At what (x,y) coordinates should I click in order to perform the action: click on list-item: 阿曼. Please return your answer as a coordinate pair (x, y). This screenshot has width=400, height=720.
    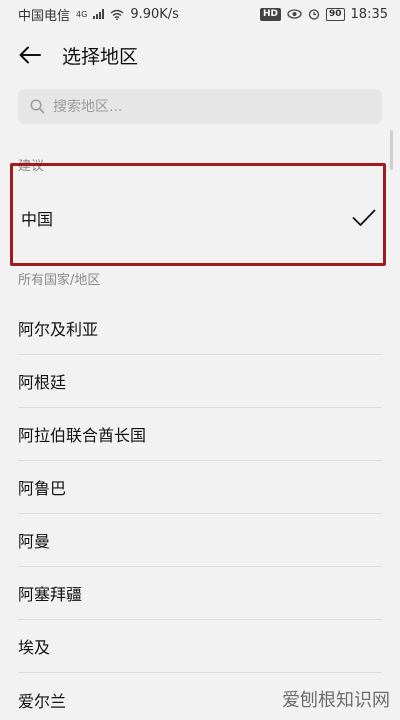
    Looking at the image, I should click on (200, 540).